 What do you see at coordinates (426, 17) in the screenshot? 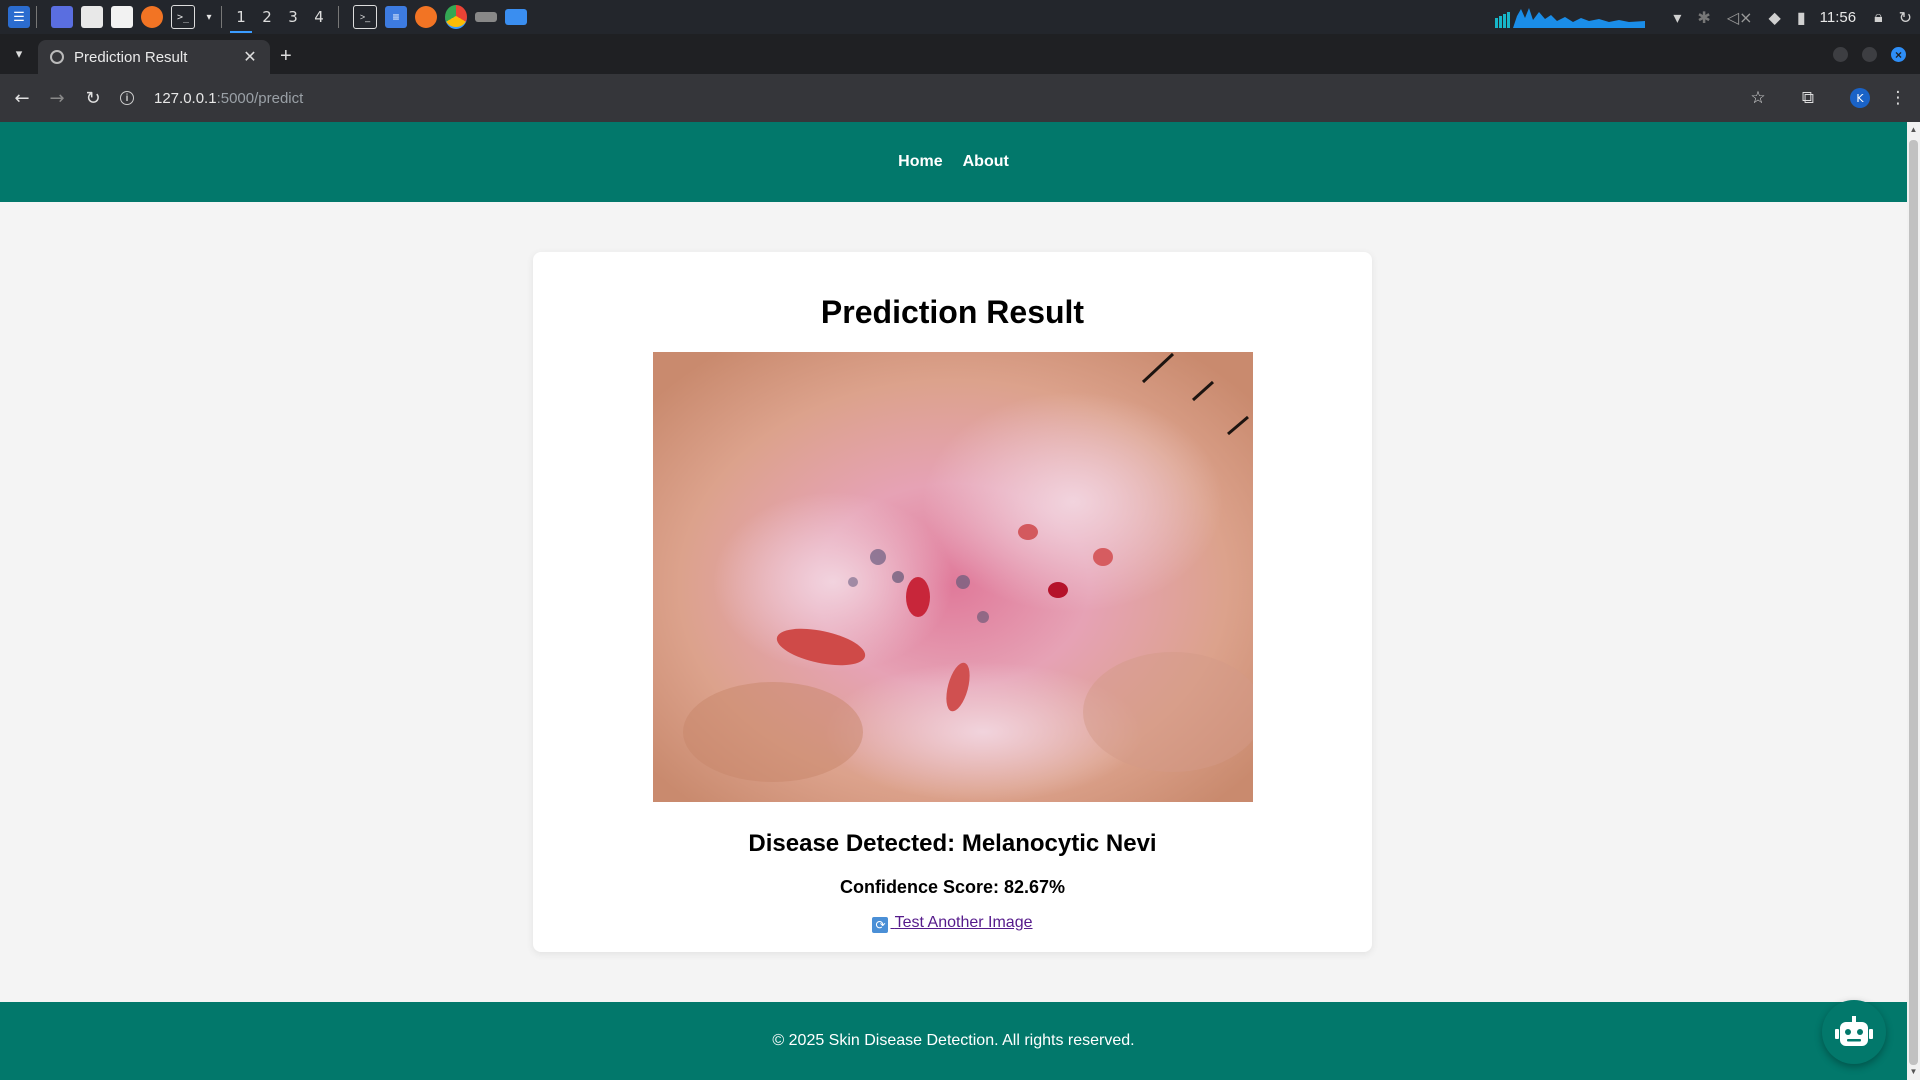
I see `firefox-app-icon` at bounding box center [426, 17].